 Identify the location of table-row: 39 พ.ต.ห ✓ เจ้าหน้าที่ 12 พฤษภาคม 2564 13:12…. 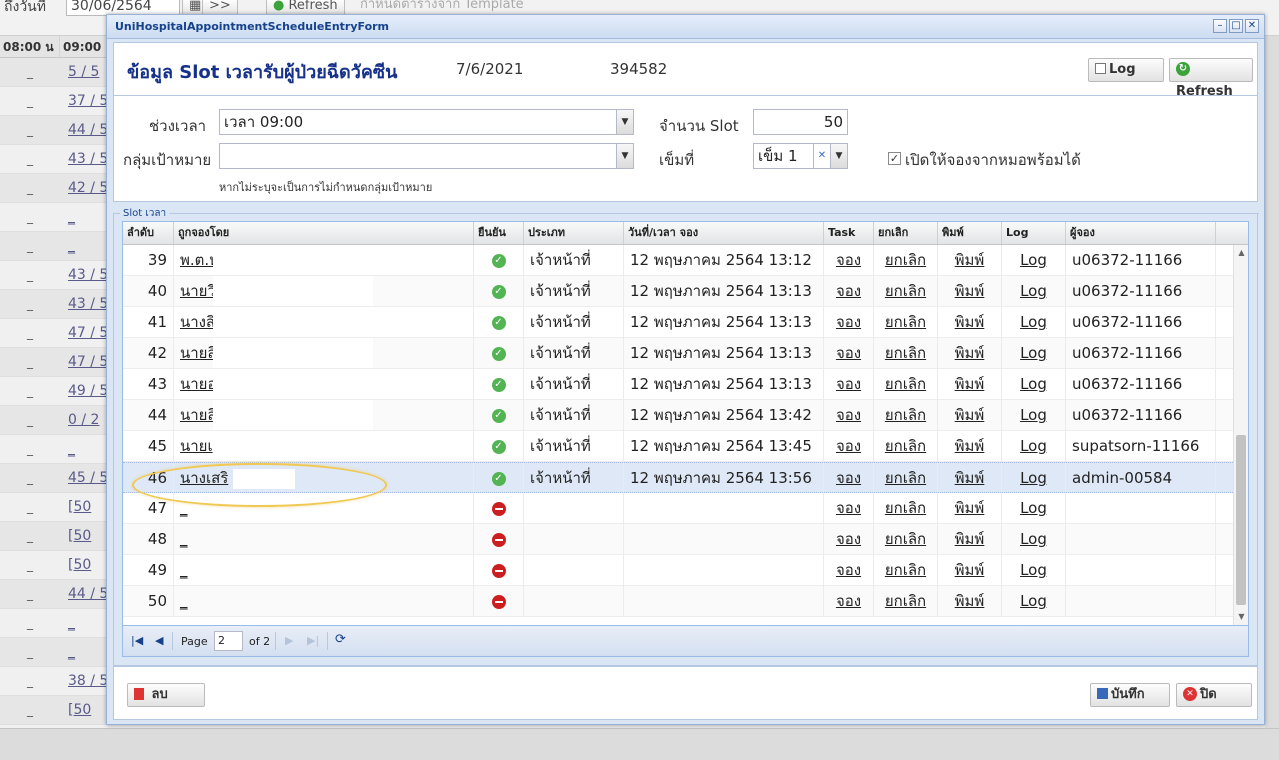
(678, 260).